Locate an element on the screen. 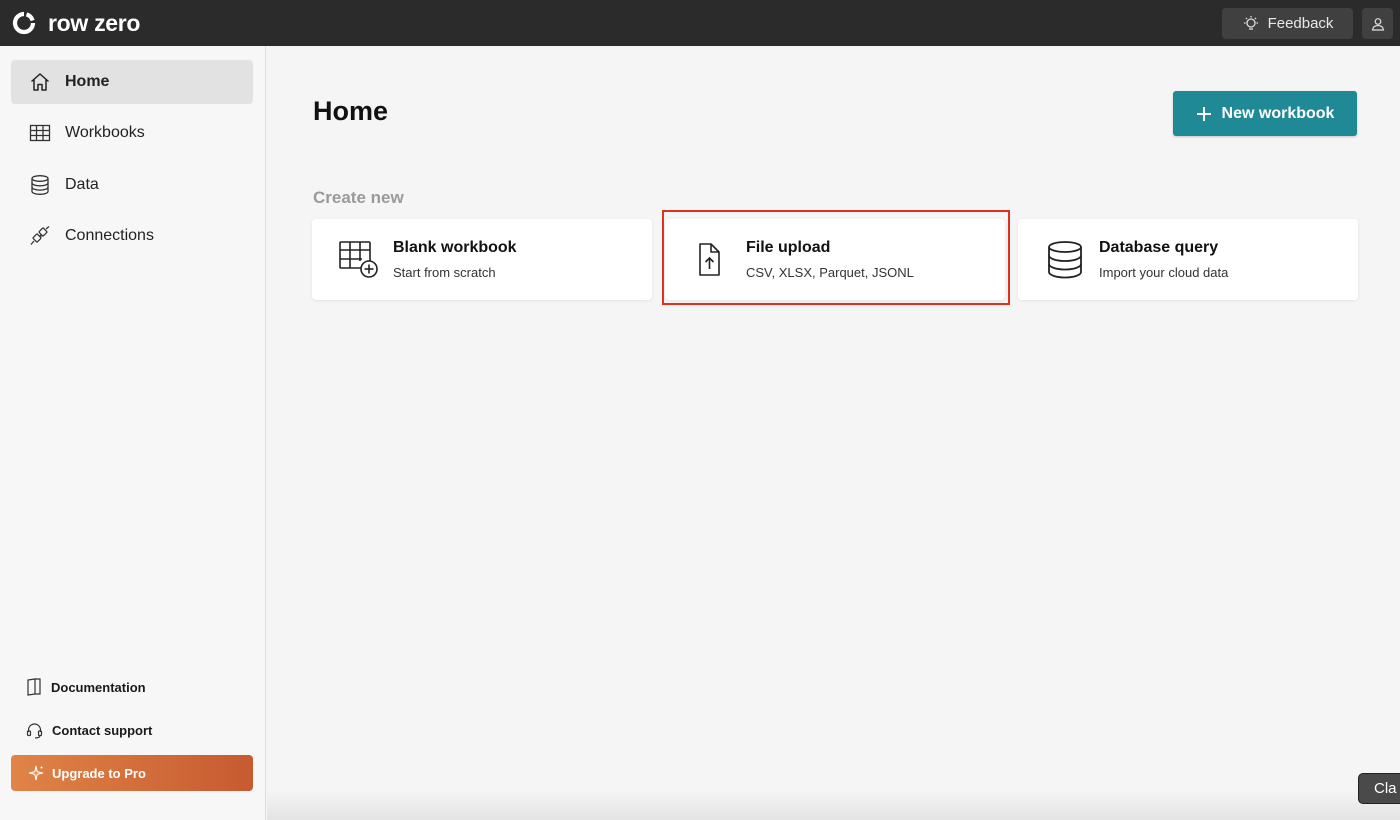 This screenshot has height=820, width=1400. upgrade-label: Upgrade to Pro is located at coordinates (99, 773).